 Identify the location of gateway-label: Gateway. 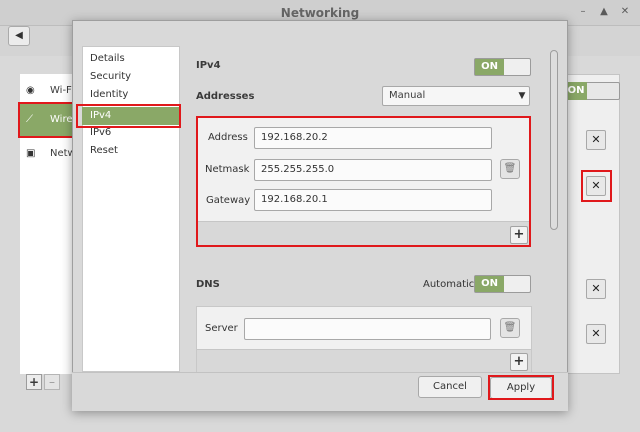
(228, 200).